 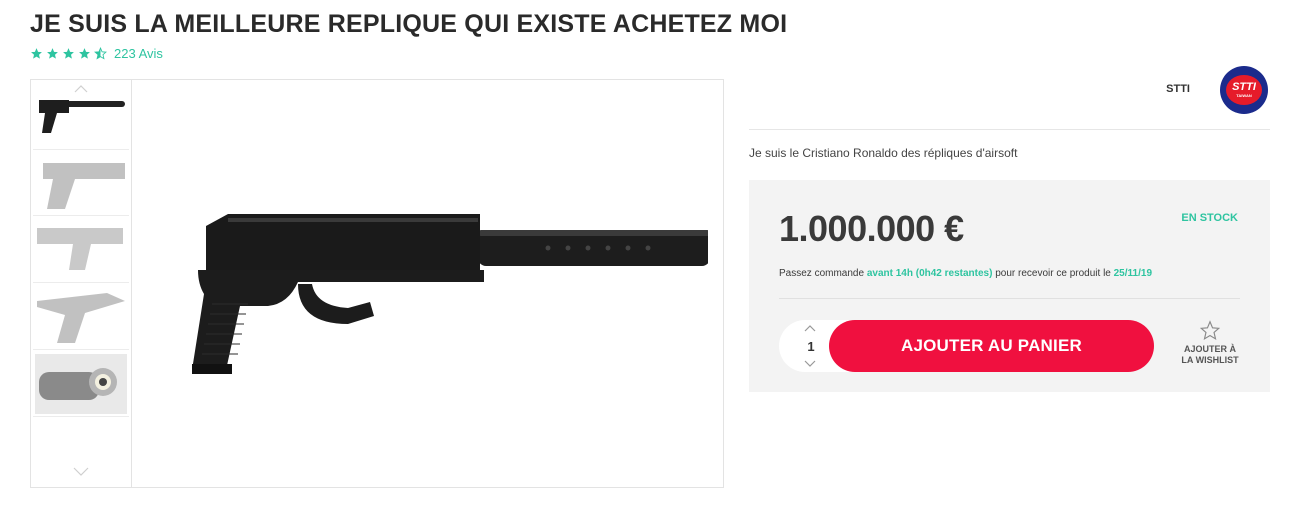 I want to click on add-to-wishlist-button: AJOUTER À LA WISHLIST, so click(x=1210, y=345).